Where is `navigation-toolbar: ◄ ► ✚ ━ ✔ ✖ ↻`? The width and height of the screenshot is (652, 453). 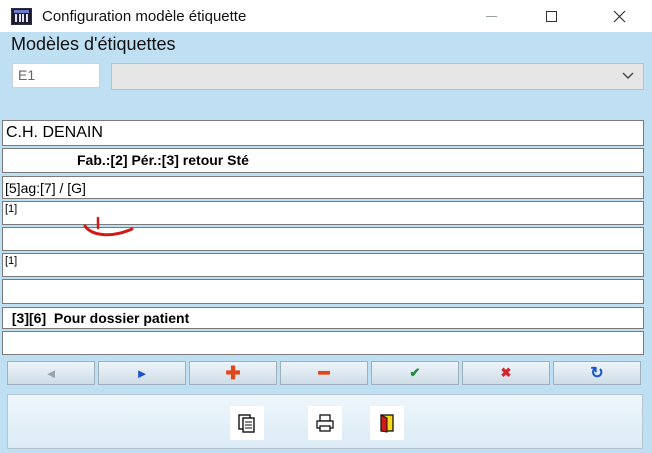
navigation-toolbar: ◄ ► ✚ ━ ✔ ✖ ↻ is located at coordinates (325, 373).